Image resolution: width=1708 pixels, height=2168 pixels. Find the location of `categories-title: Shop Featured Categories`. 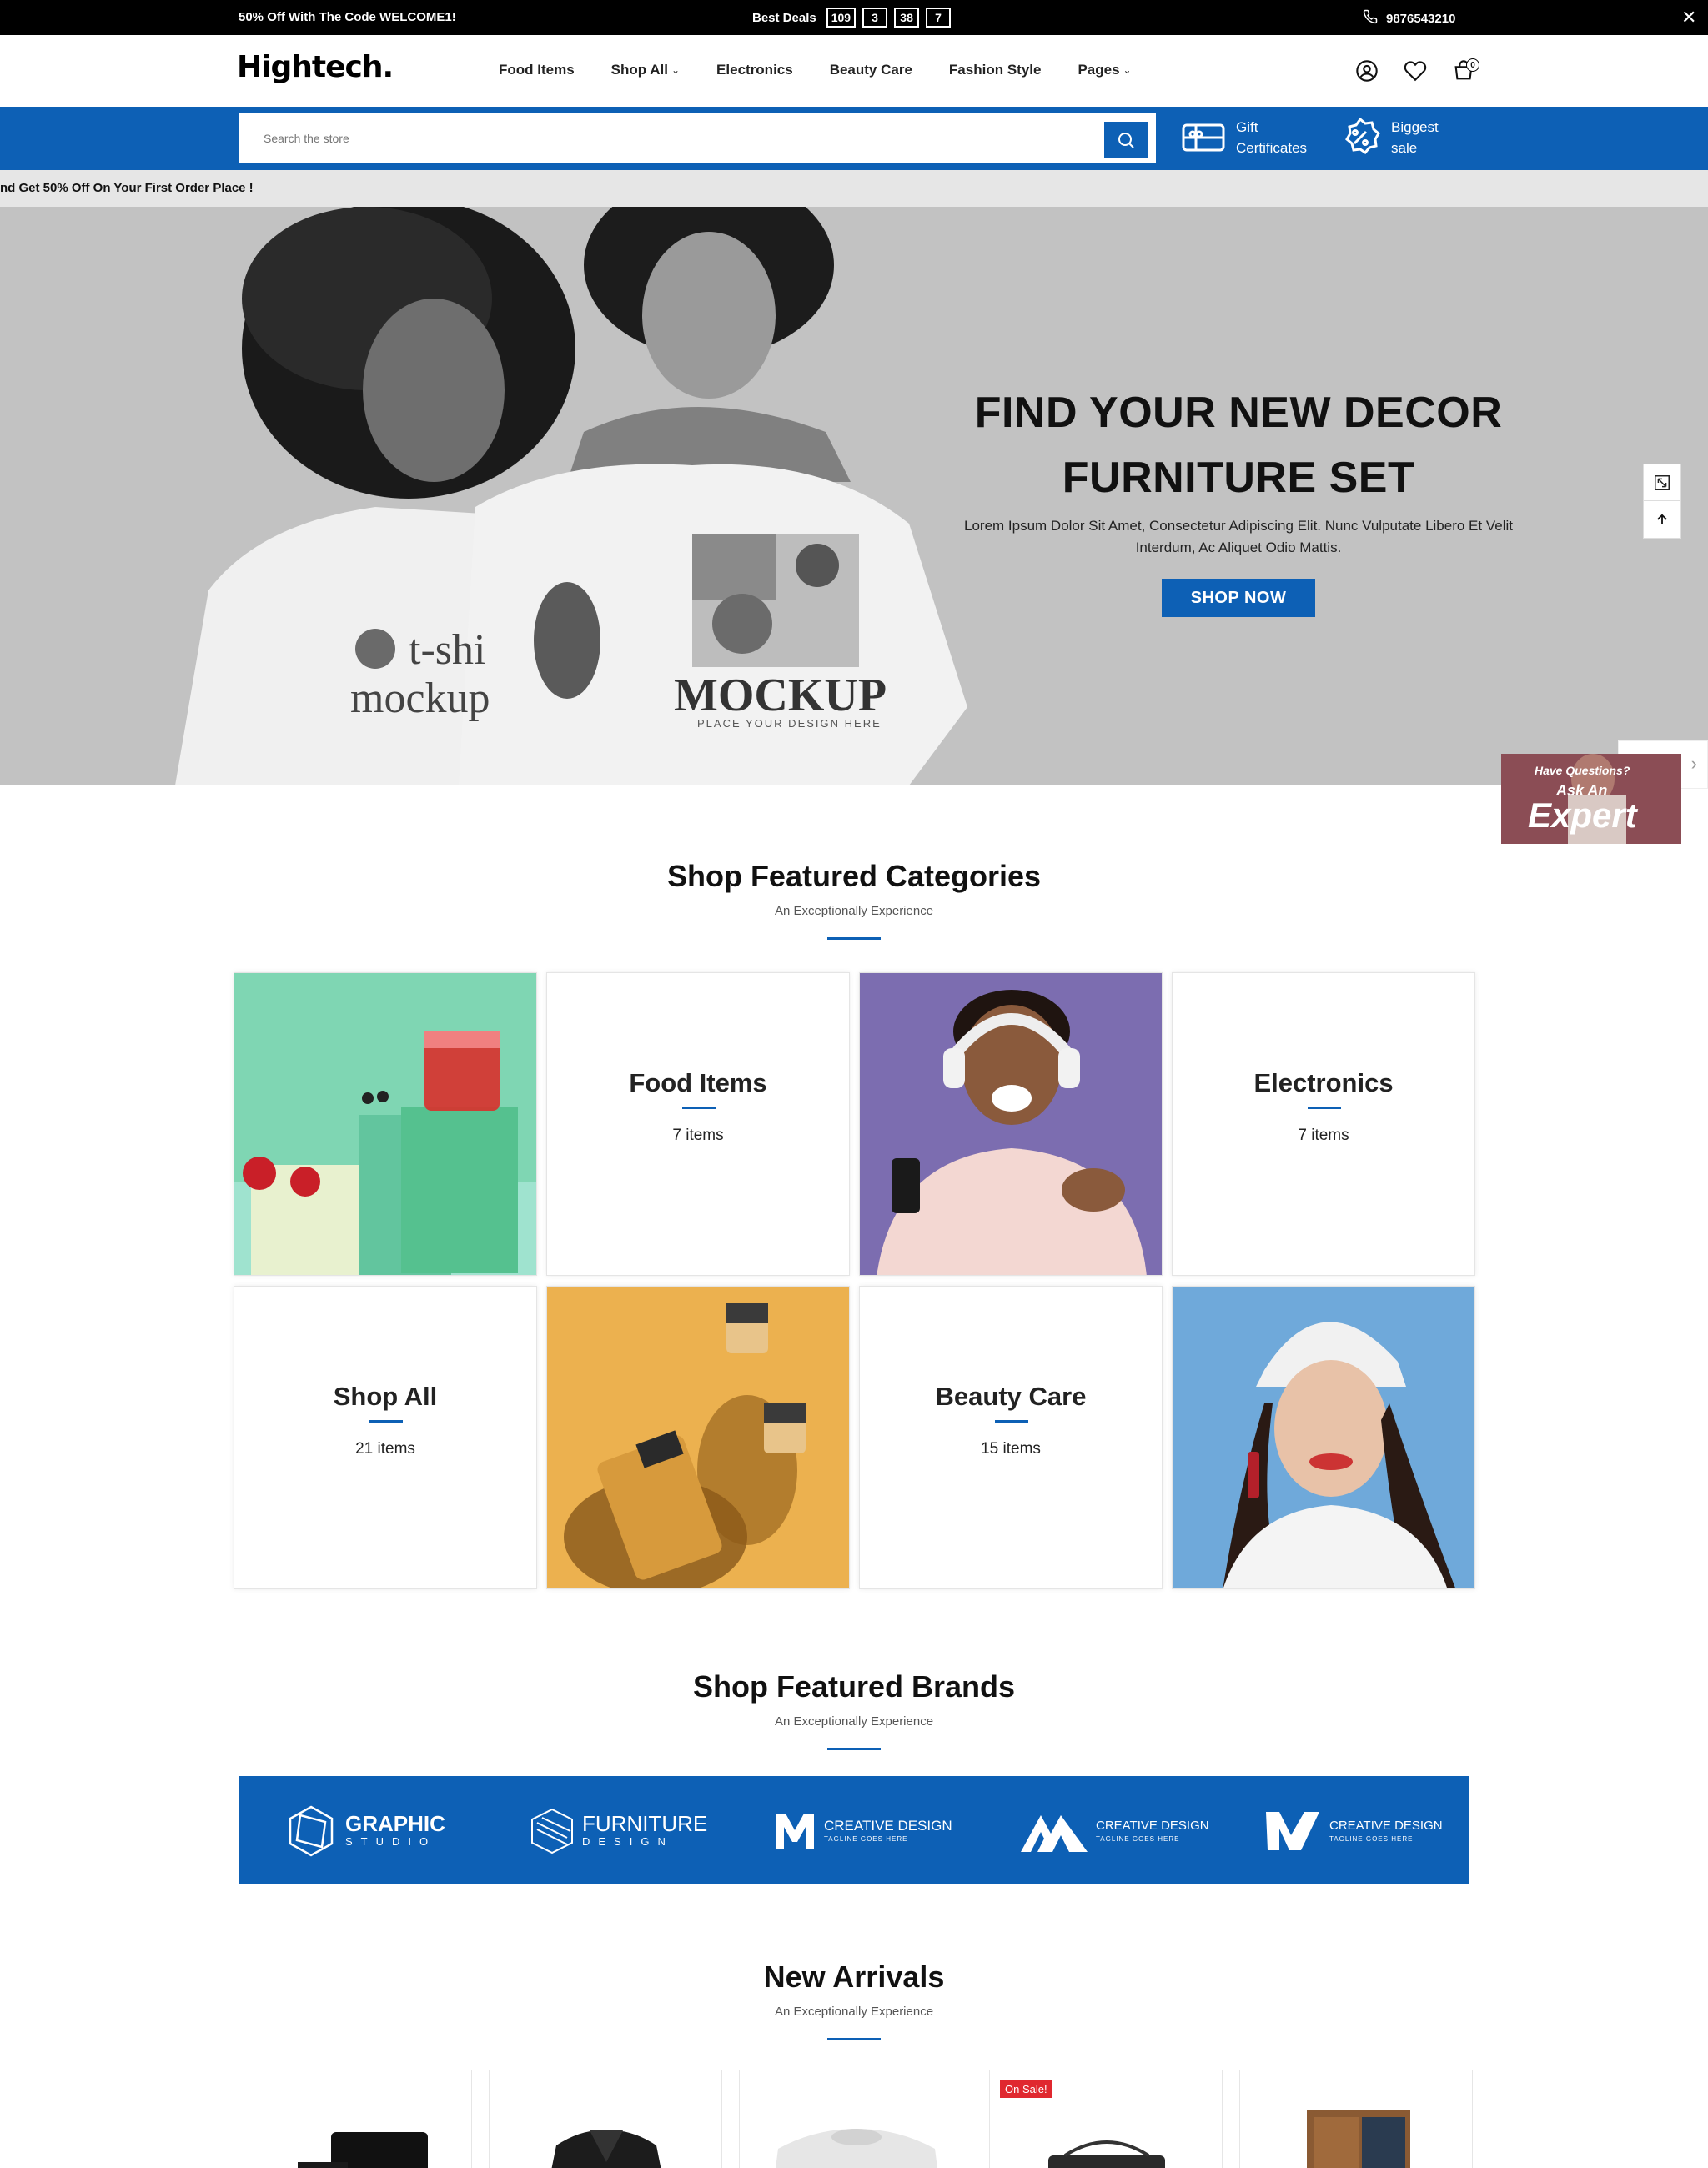

categories-title: Shop Featured Categories is located at coordinates (854, 876).